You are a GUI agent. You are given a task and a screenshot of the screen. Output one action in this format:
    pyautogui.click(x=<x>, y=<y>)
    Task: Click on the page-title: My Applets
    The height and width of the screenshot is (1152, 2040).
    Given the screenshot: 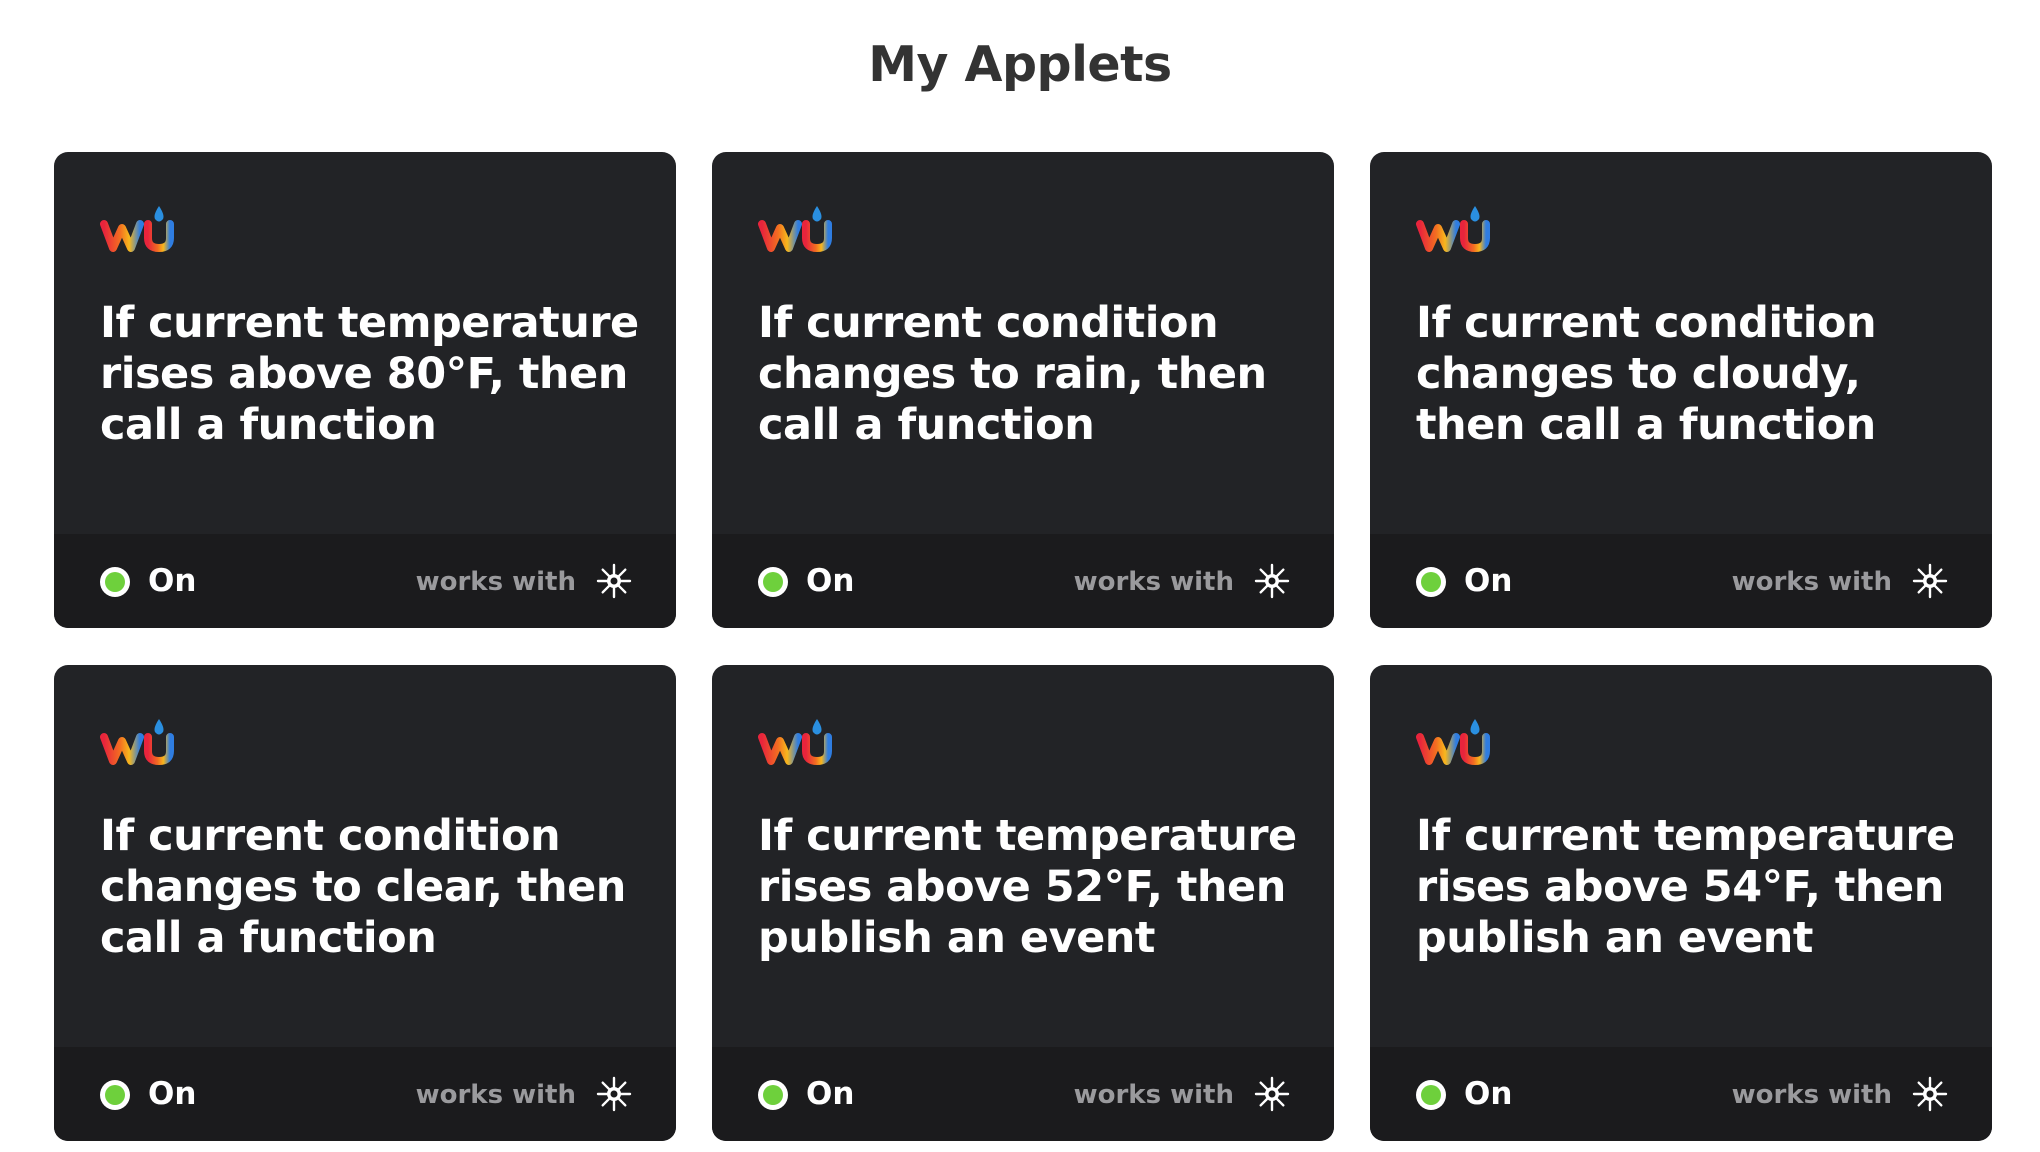 What is the action you would take?
    pyautogui.click(x=1020, y=64)
    